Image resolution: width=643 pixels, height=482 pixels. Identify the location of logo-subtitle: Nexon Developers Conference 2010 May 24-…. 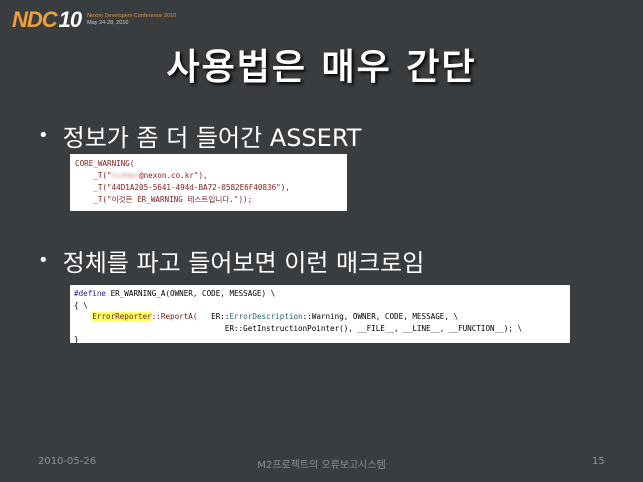
(131, 20).